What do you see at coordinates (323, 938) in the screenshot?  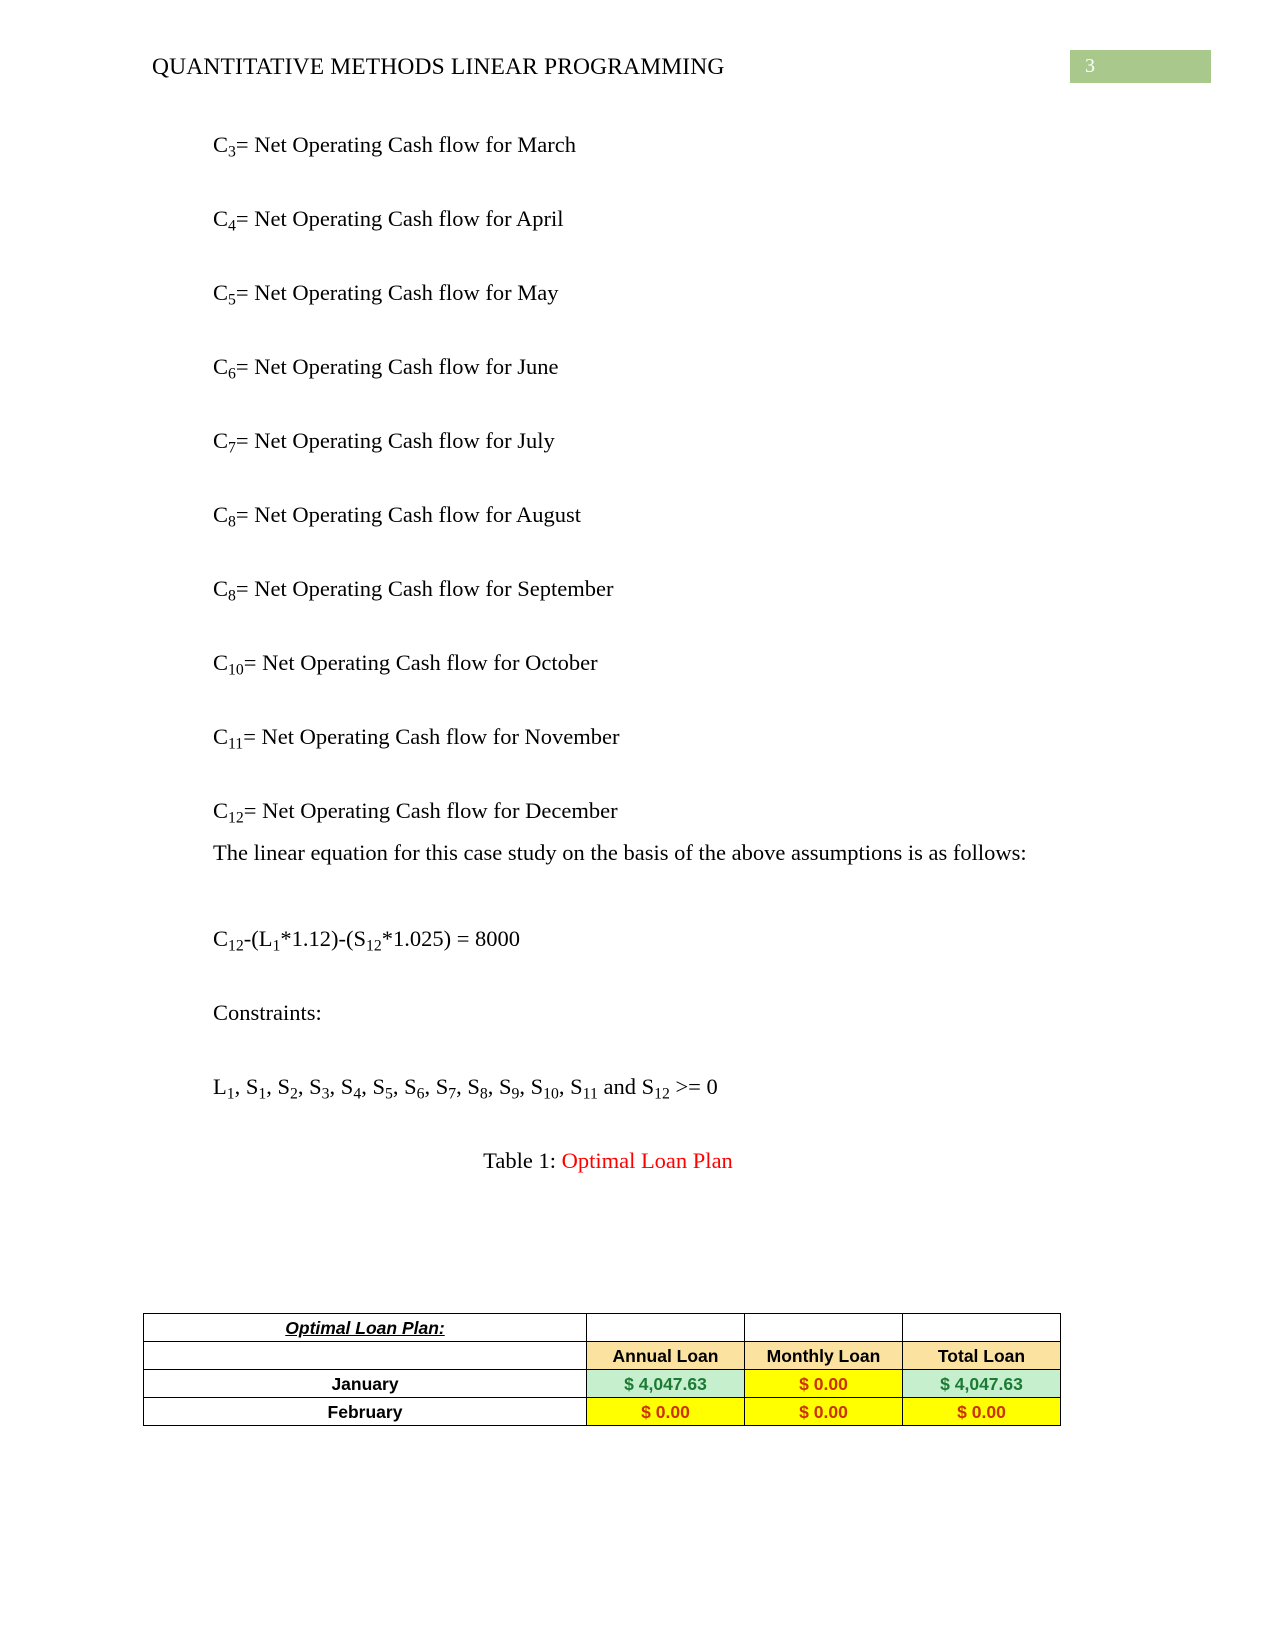 I see `equation-segment: *1.12)-(S` at bounding box center [323, 938].